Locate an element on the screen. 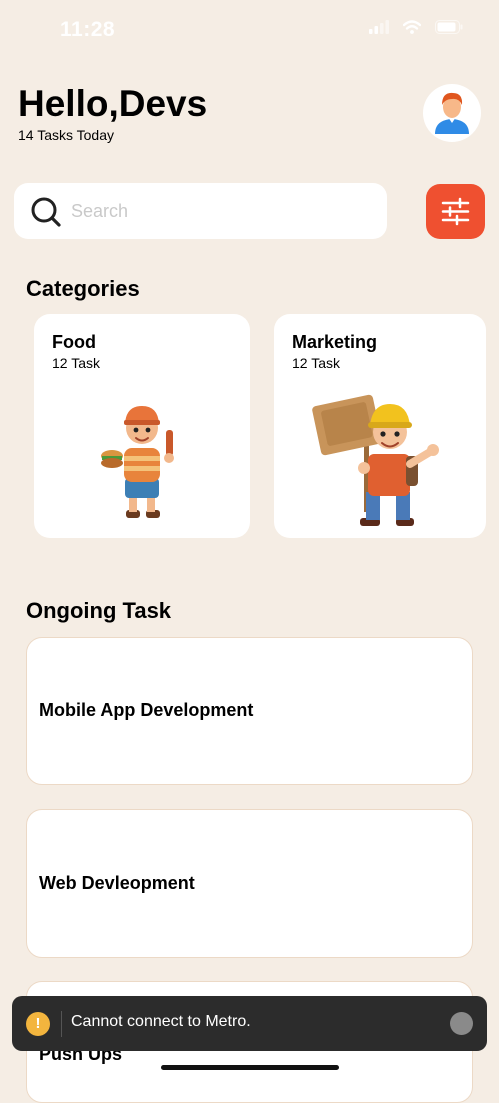 The image size is (499, 1103). tasks-today-subtitle: 14 Tasks Today is located at coordinates (66, 135).